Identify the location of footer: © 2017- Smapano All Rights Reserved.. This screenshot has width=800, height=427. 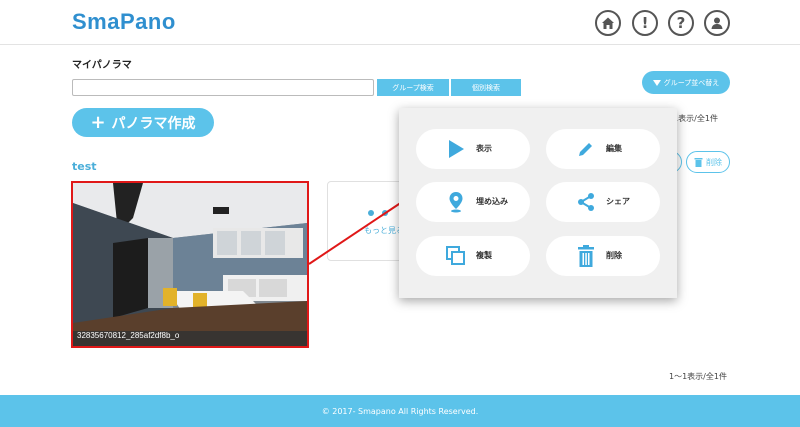
(400, 411).